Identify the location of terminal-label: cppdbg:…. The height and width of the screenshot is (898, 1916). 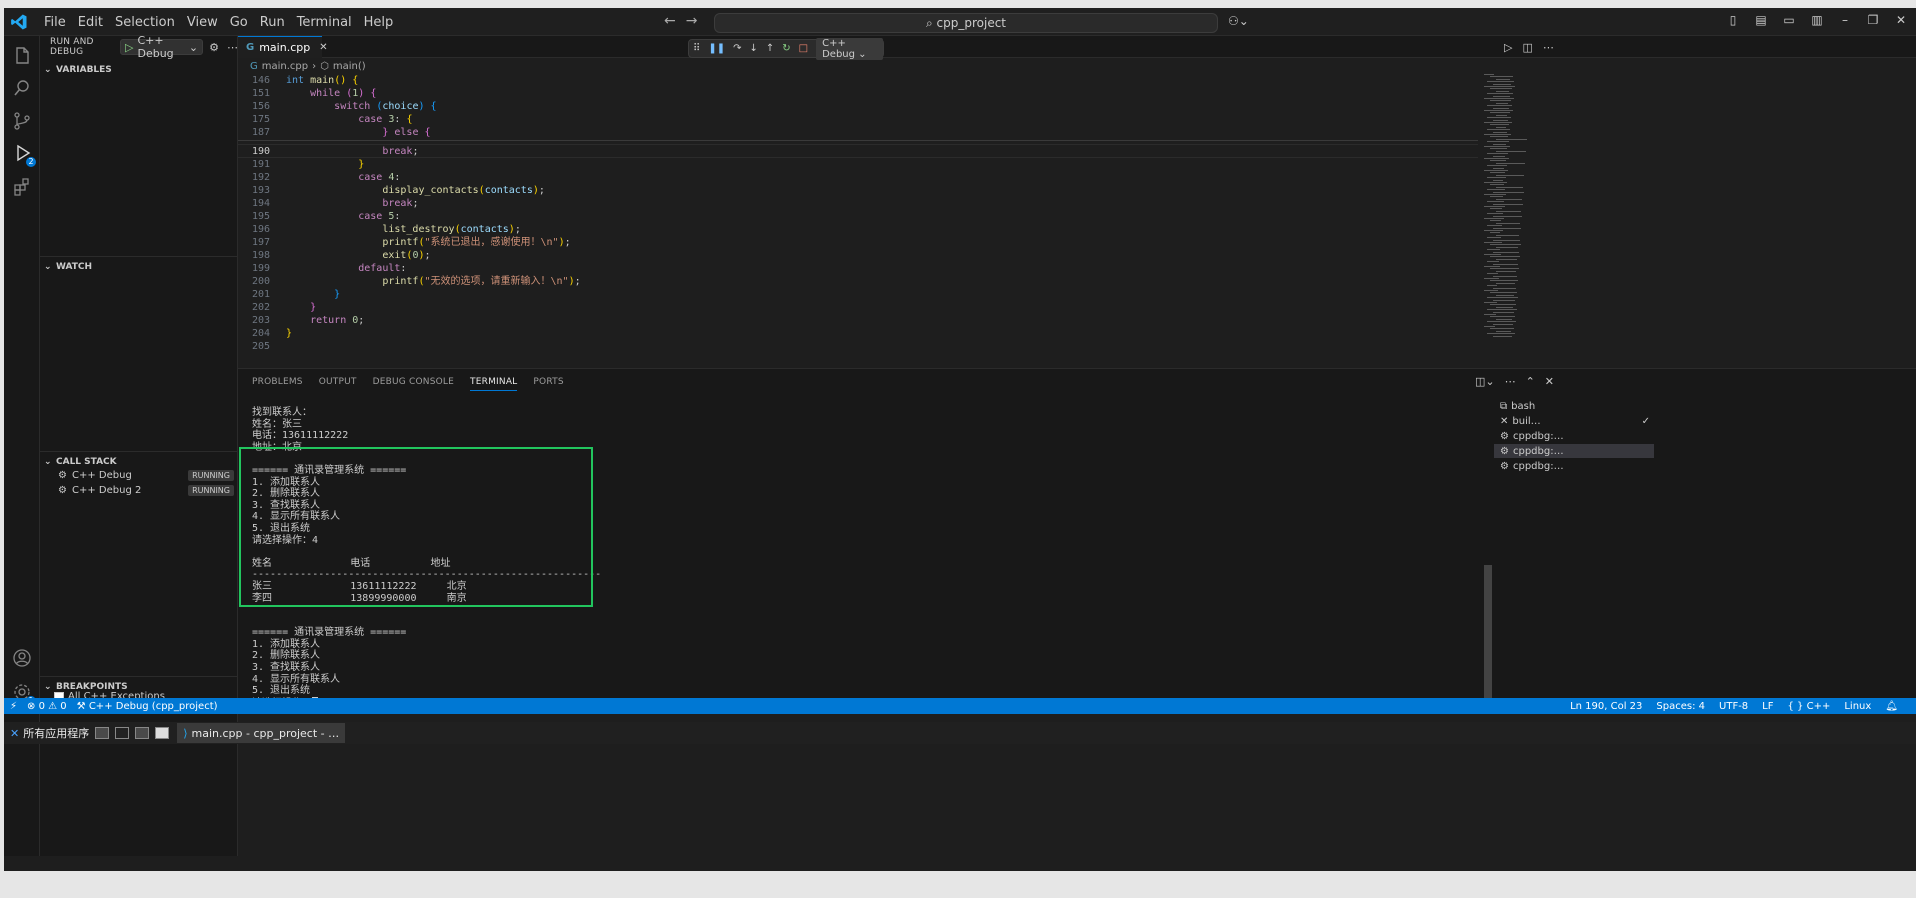
(1538, 451).